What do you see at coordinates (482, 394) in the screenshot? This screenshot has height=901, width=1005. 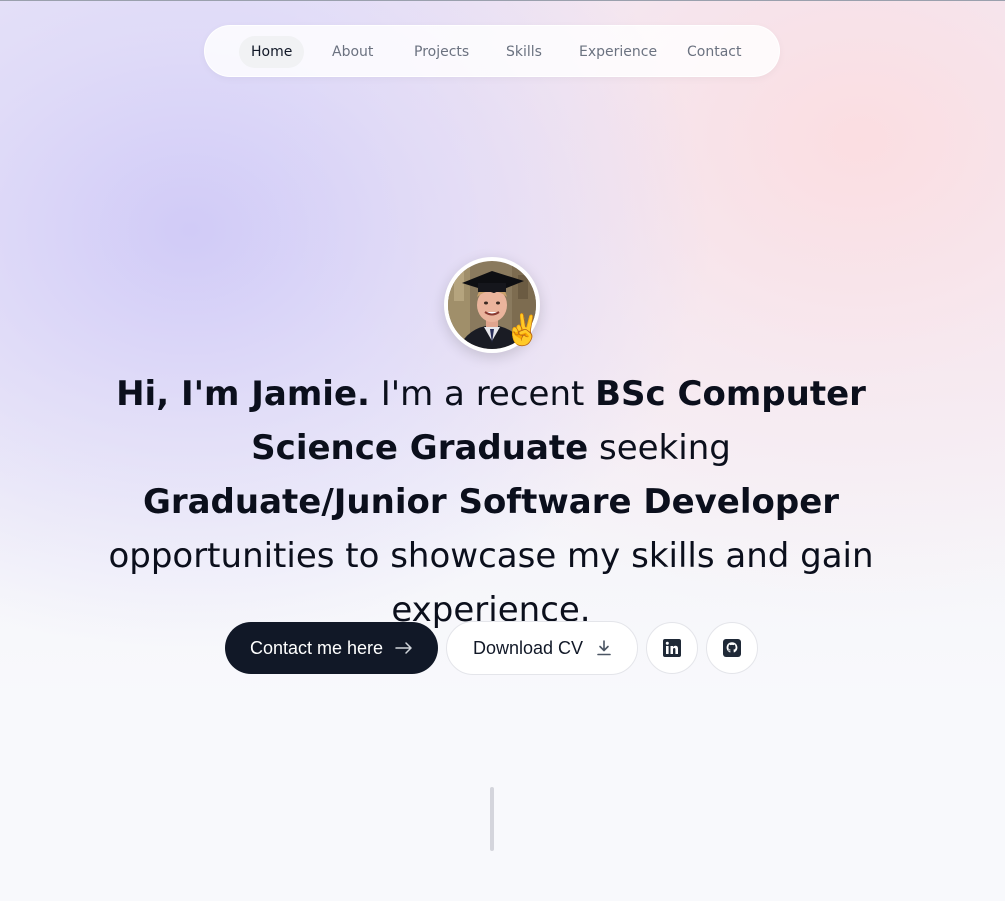 I see `headline-text-1: I'm a recent` at bounding box center [482, 394].